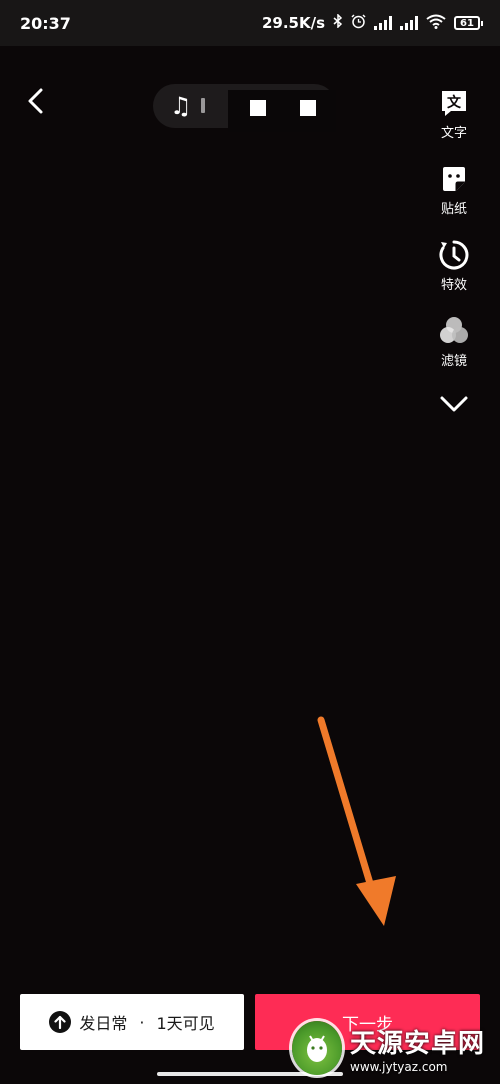 The image size is (500, 1084). I want to click on music-note-icon: ♫, so click(181, 106).